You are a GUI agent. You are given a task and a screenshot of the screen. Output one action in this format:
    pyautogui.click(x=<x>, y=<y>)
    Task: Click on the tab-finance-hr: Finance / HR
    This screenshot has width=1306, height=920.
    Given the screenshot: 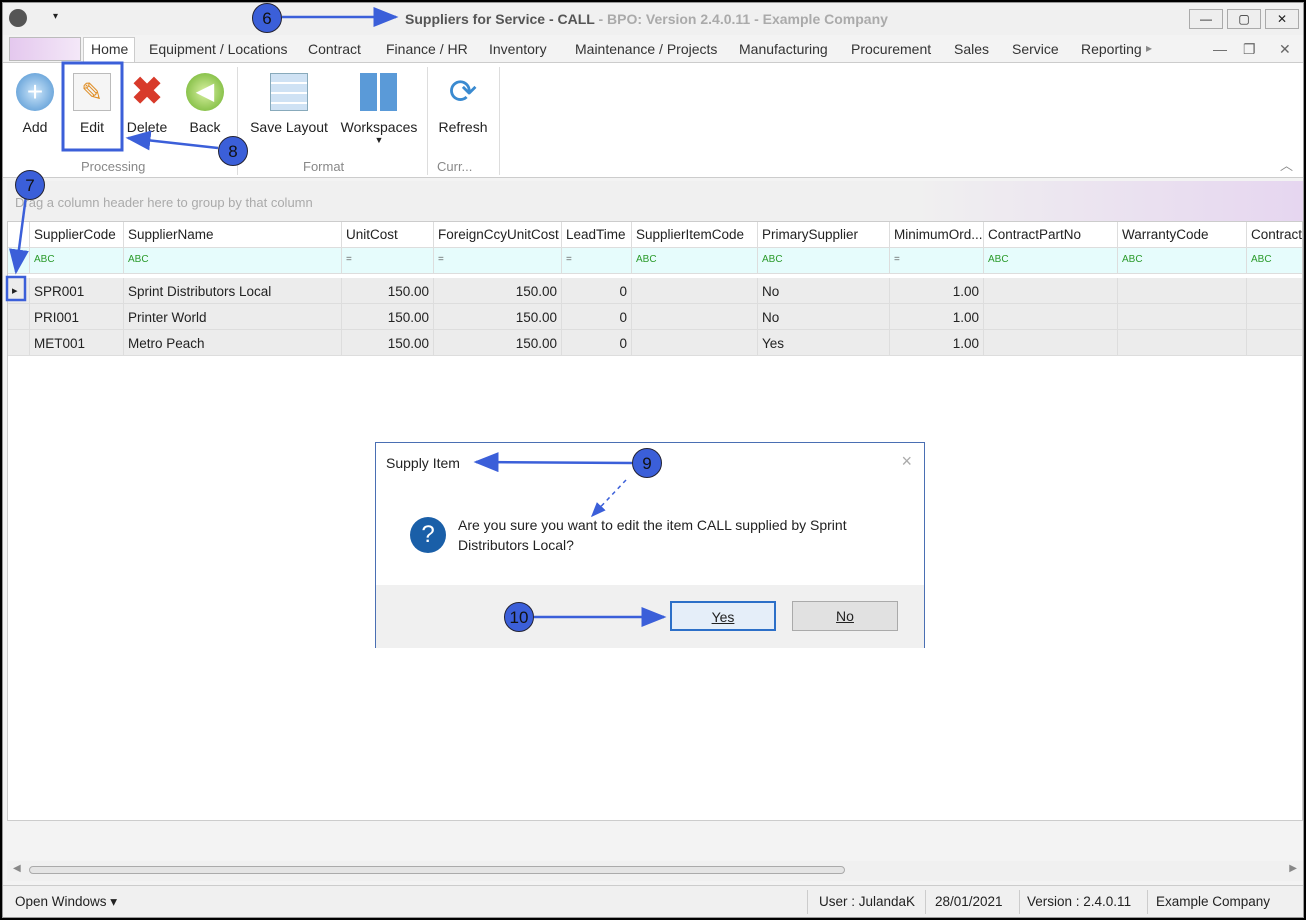 What is the action you would take?
    pyautogui.click(x=427, y=49)
    